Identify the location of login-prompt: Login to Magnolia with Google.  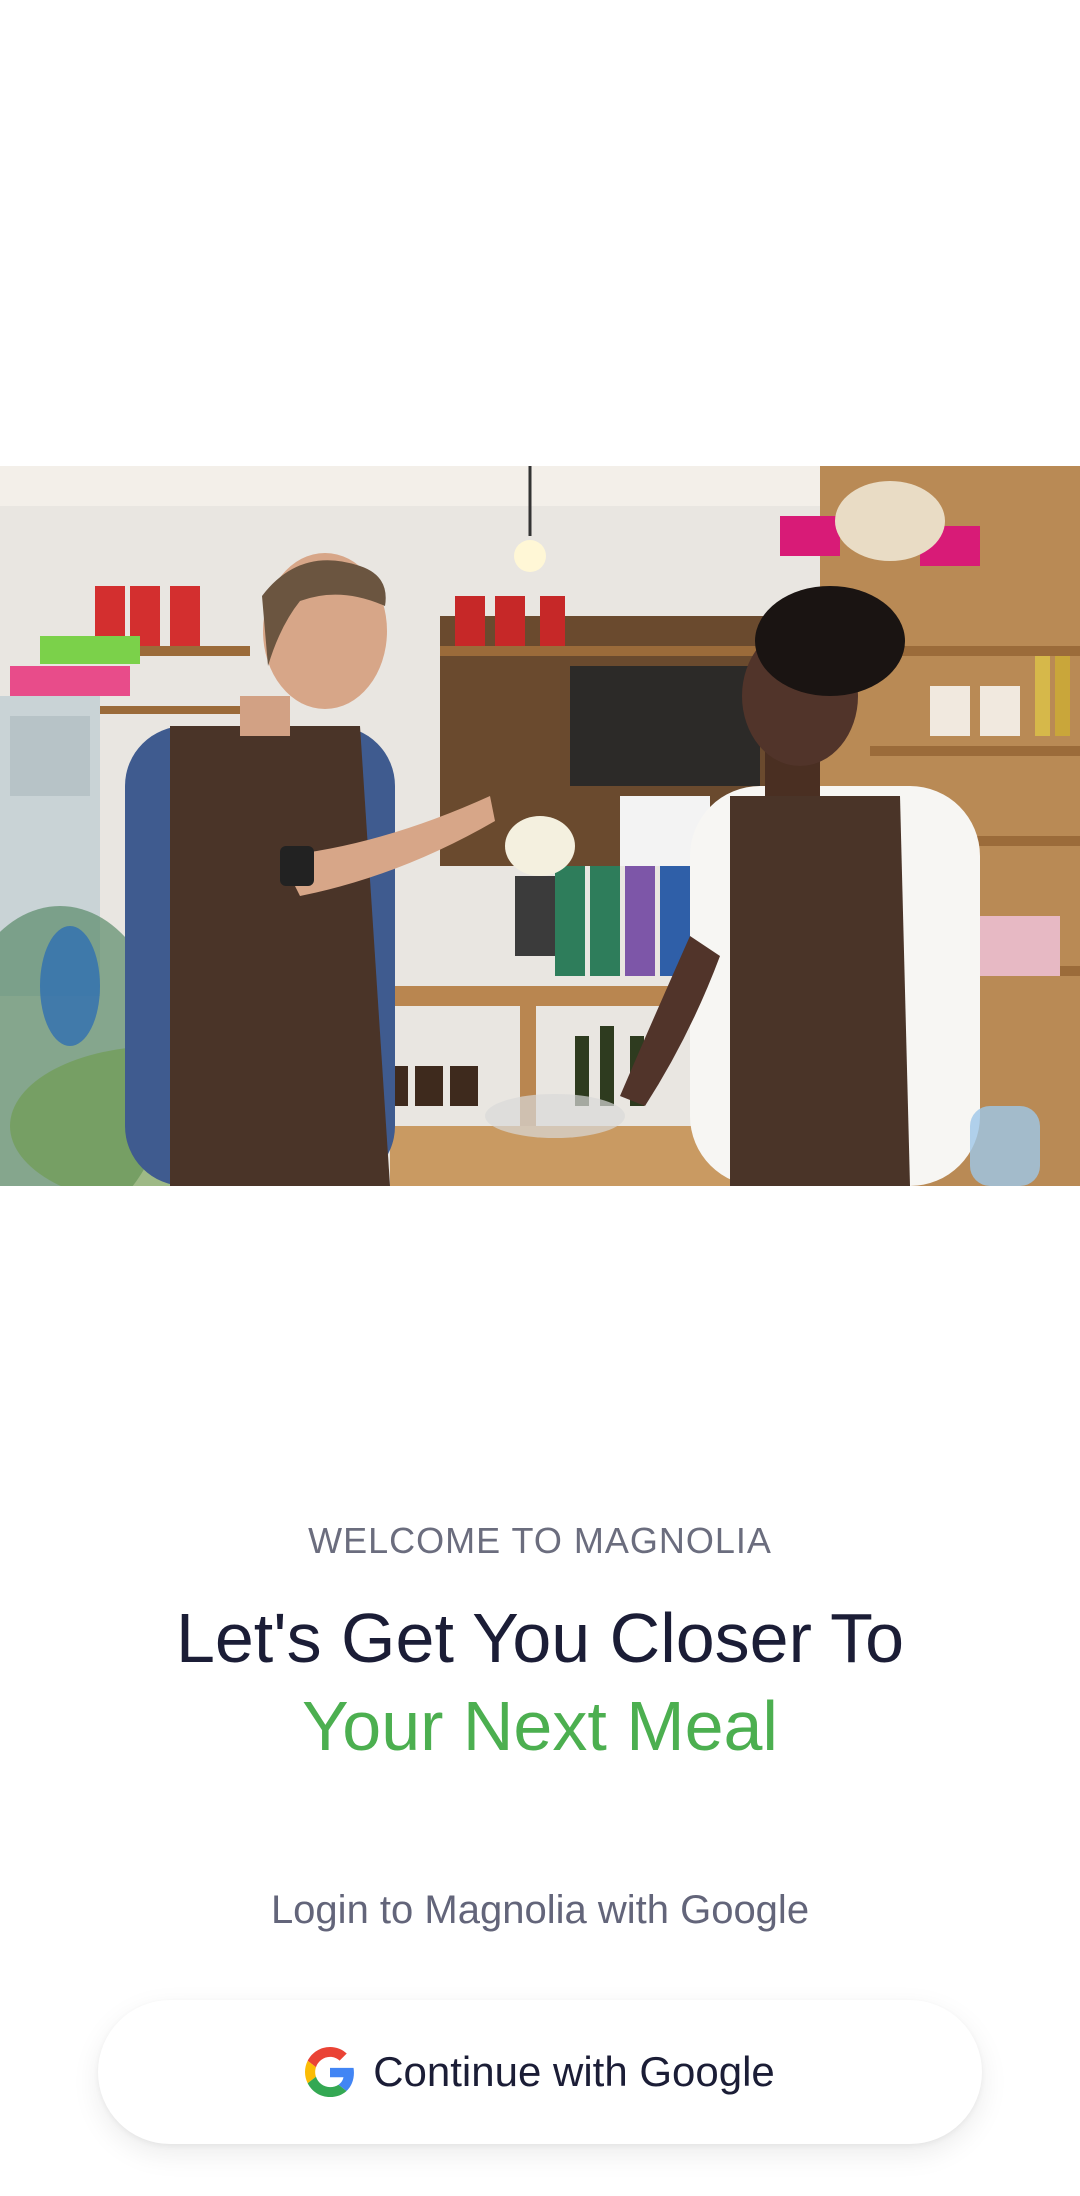
(540, 1910).